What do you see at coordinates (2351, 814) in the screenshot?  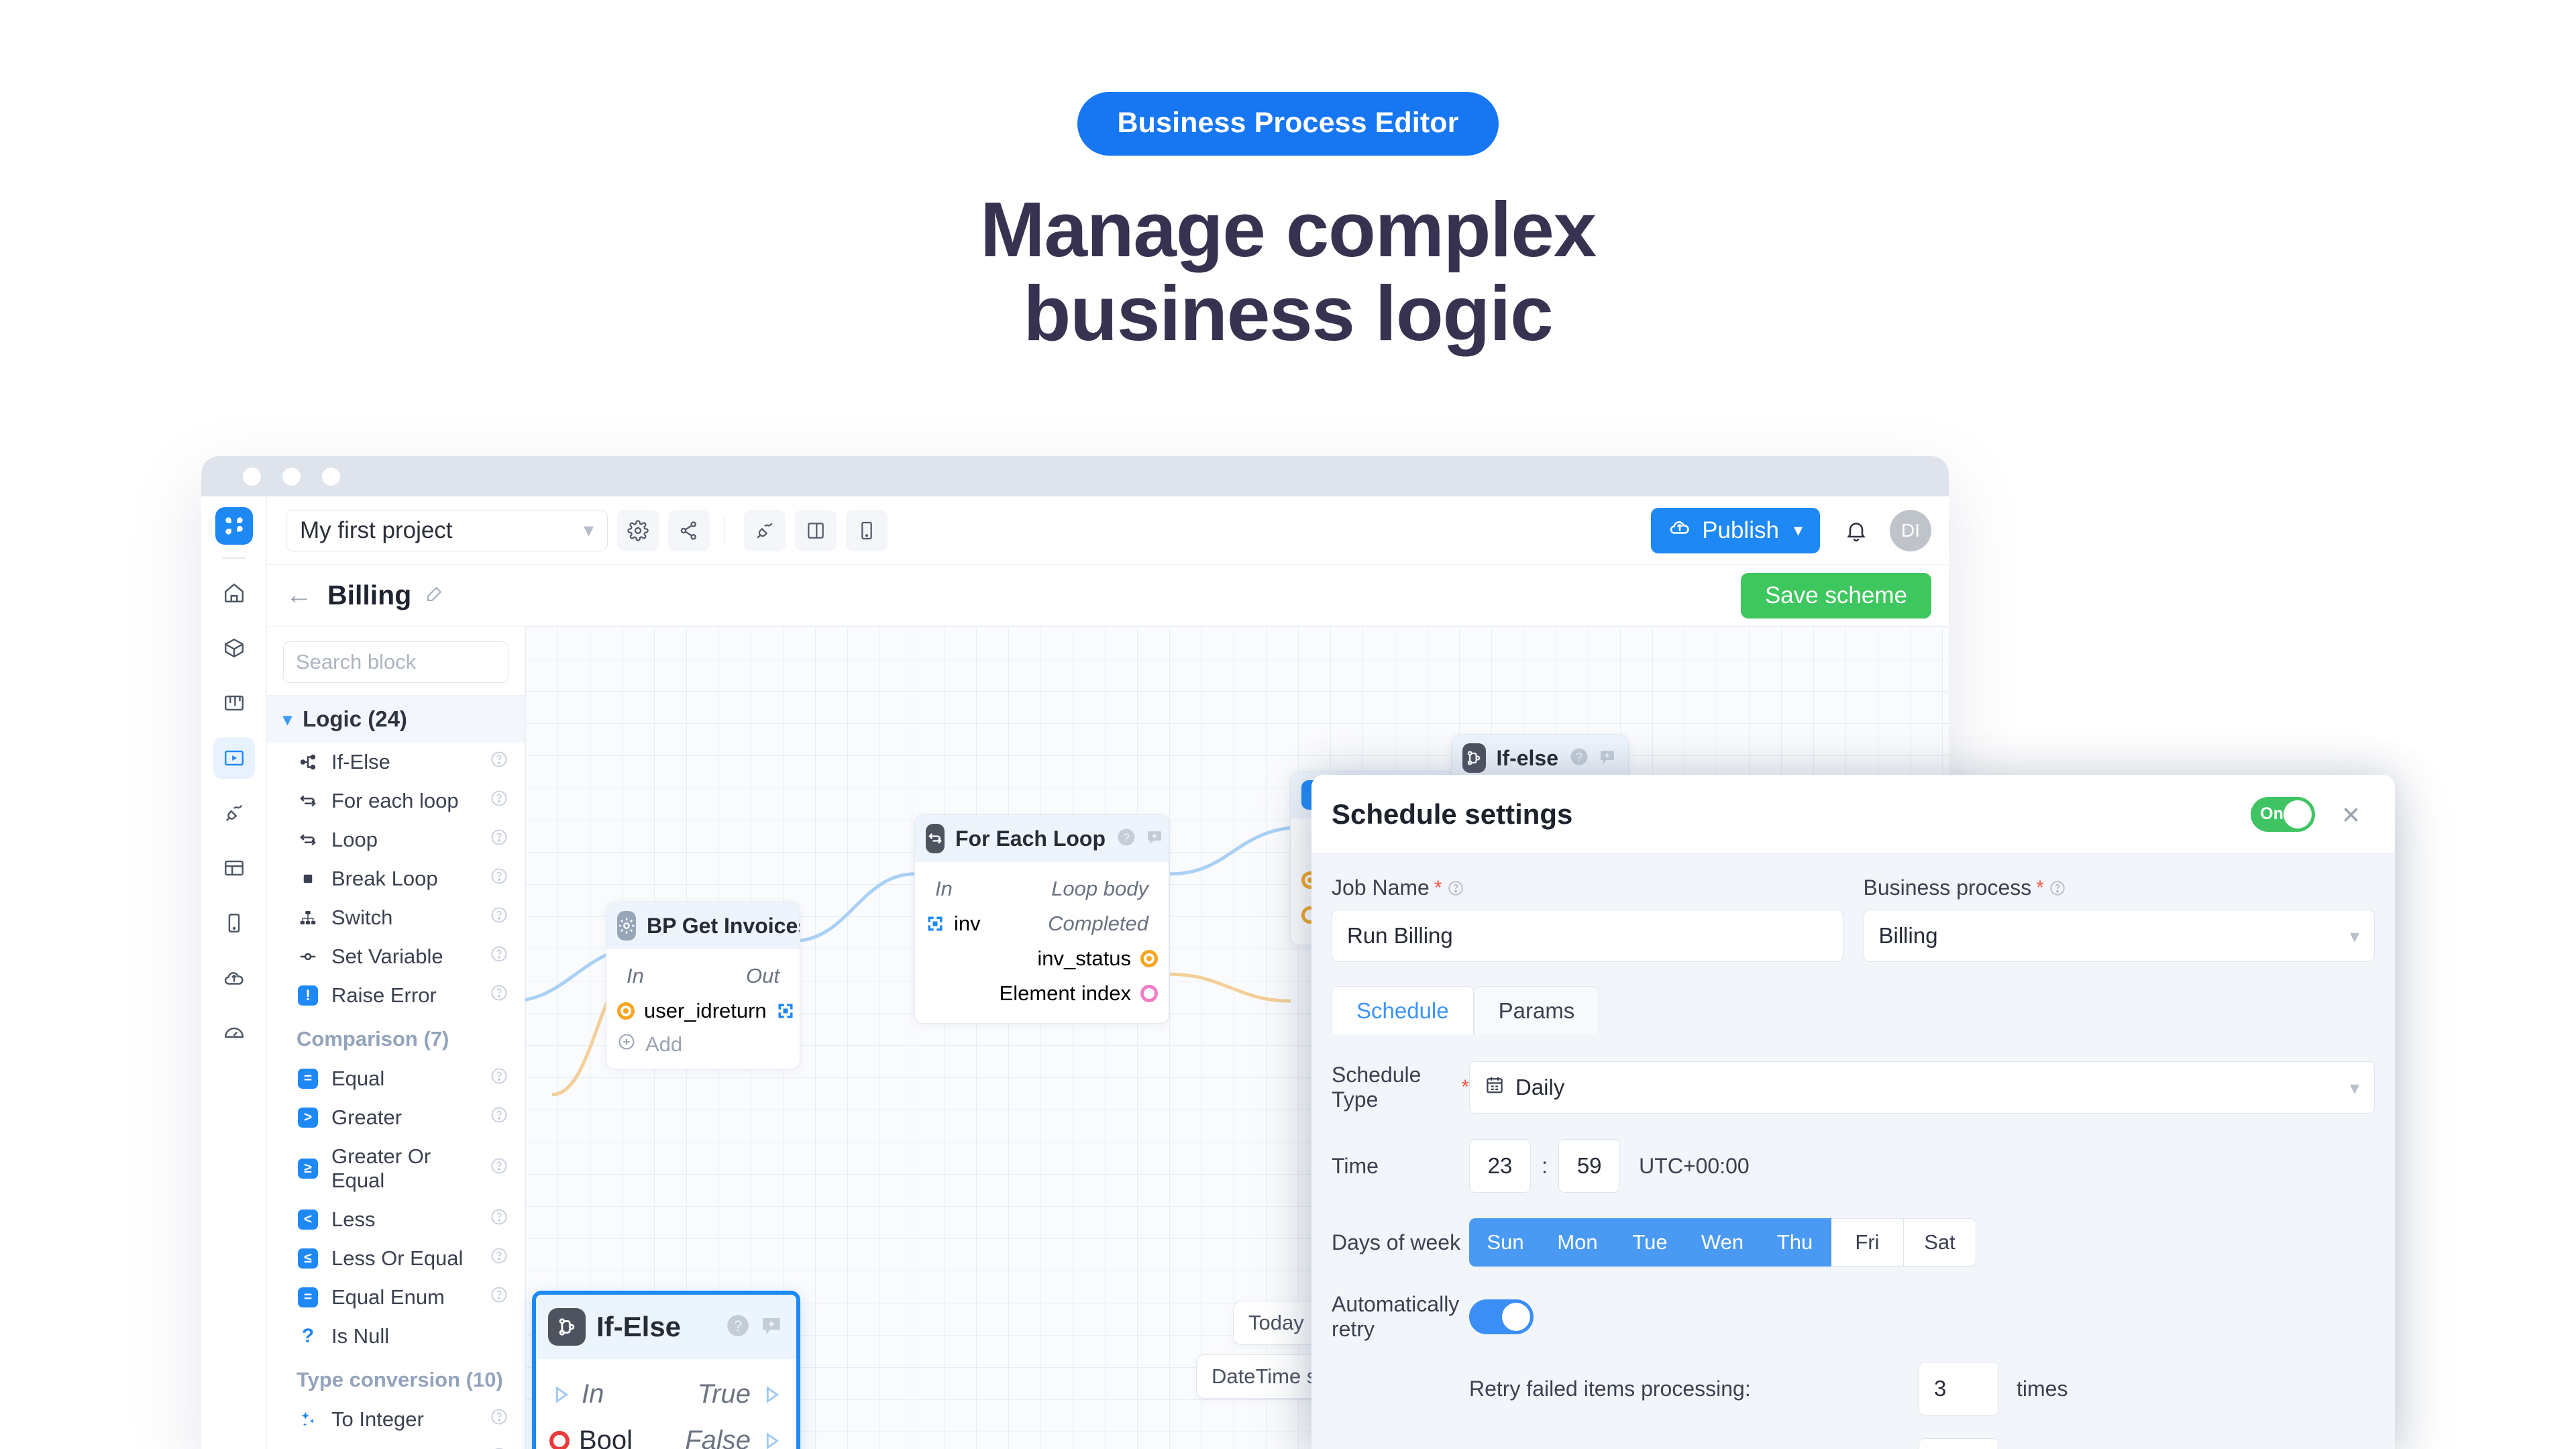 I see `close-icon: ×` at bounding box center [2351, 814].